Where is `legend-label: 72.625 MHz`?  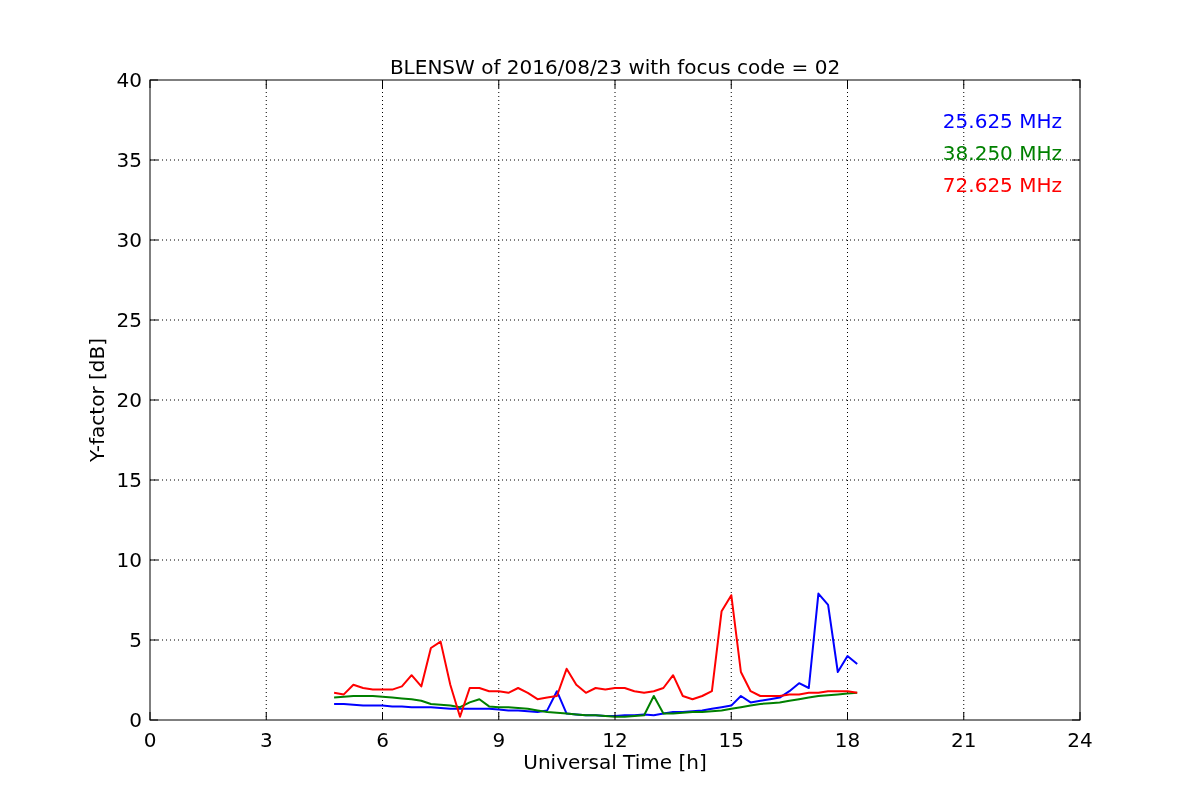 legend-label: 72.625 MHz is located at coordinates (1002, 185).